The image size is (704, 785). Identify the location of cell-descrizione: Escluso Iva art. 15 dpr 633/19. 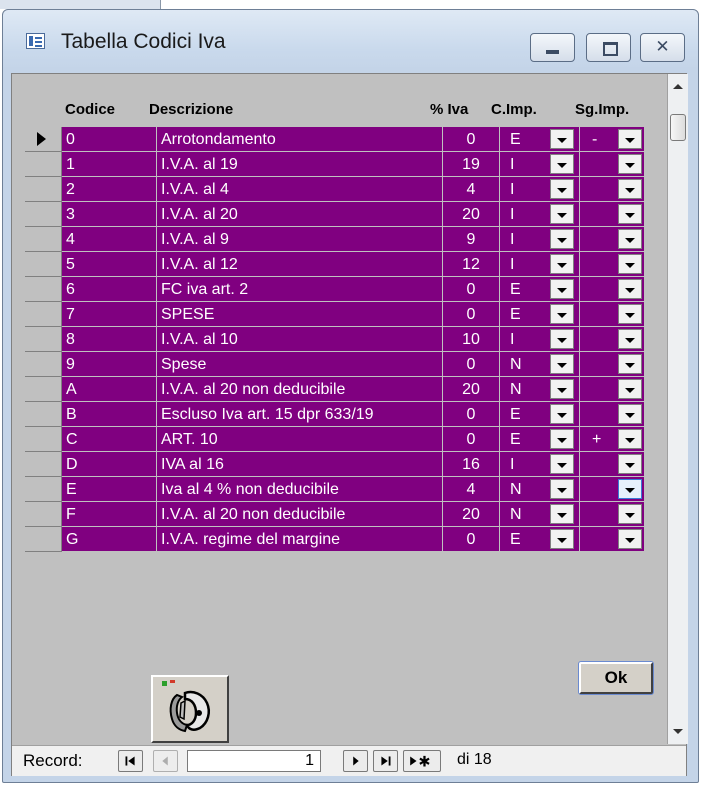
(300, 414).